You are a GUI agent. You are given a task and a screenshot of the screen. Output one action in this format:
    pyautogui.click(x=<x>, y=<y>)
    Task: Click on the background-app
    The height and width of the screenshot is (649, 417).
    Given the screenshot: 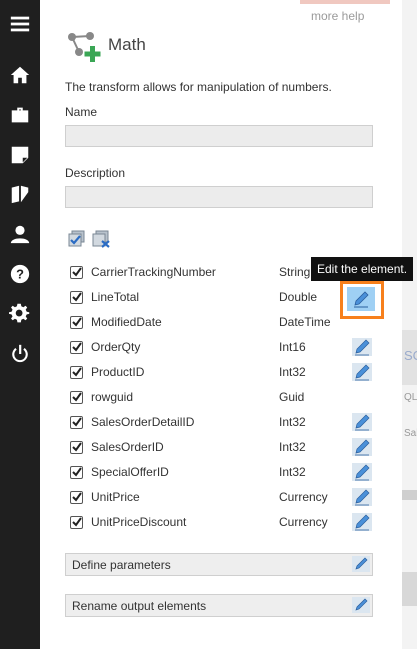 What is the action you would take?
    pyautogui.click(x=409, y=324)
    